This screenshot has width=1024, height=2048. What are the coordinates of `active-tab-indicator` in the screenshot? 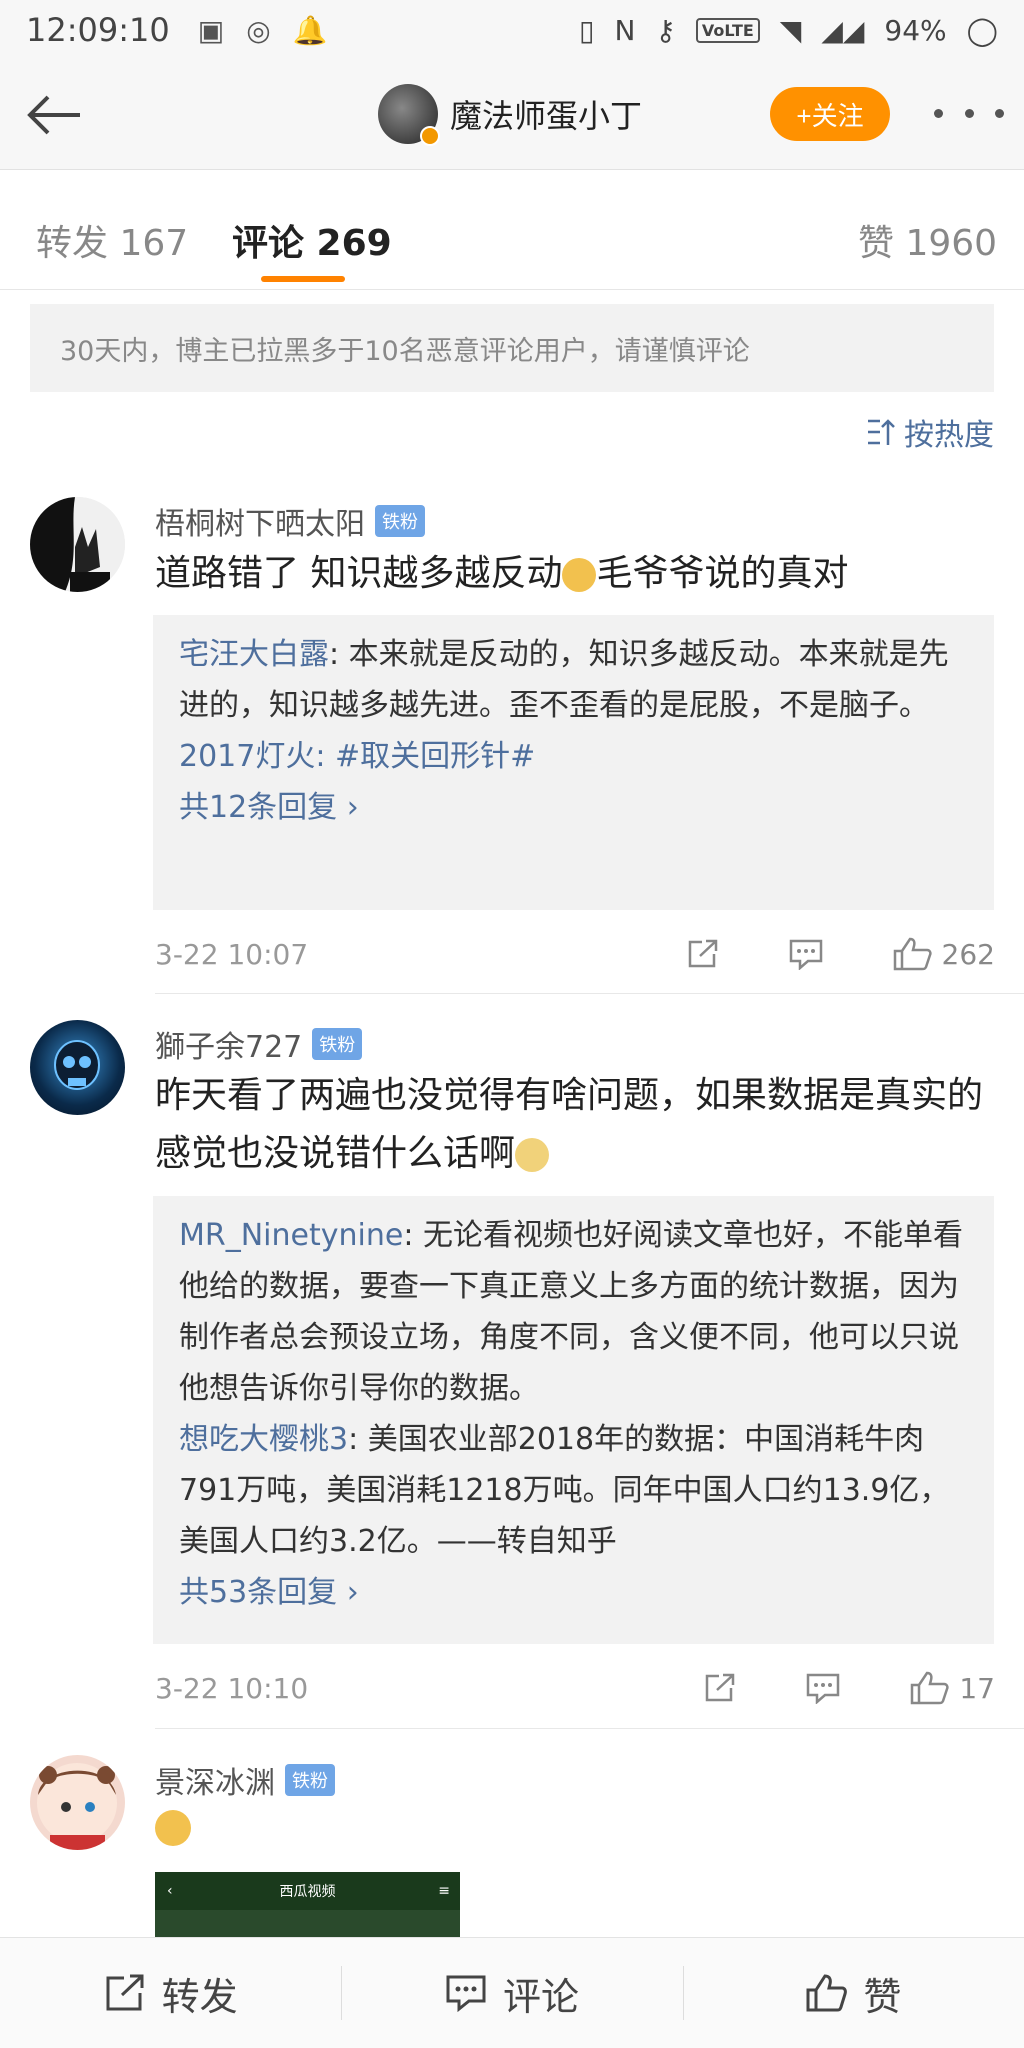 It's located at (303, 279).